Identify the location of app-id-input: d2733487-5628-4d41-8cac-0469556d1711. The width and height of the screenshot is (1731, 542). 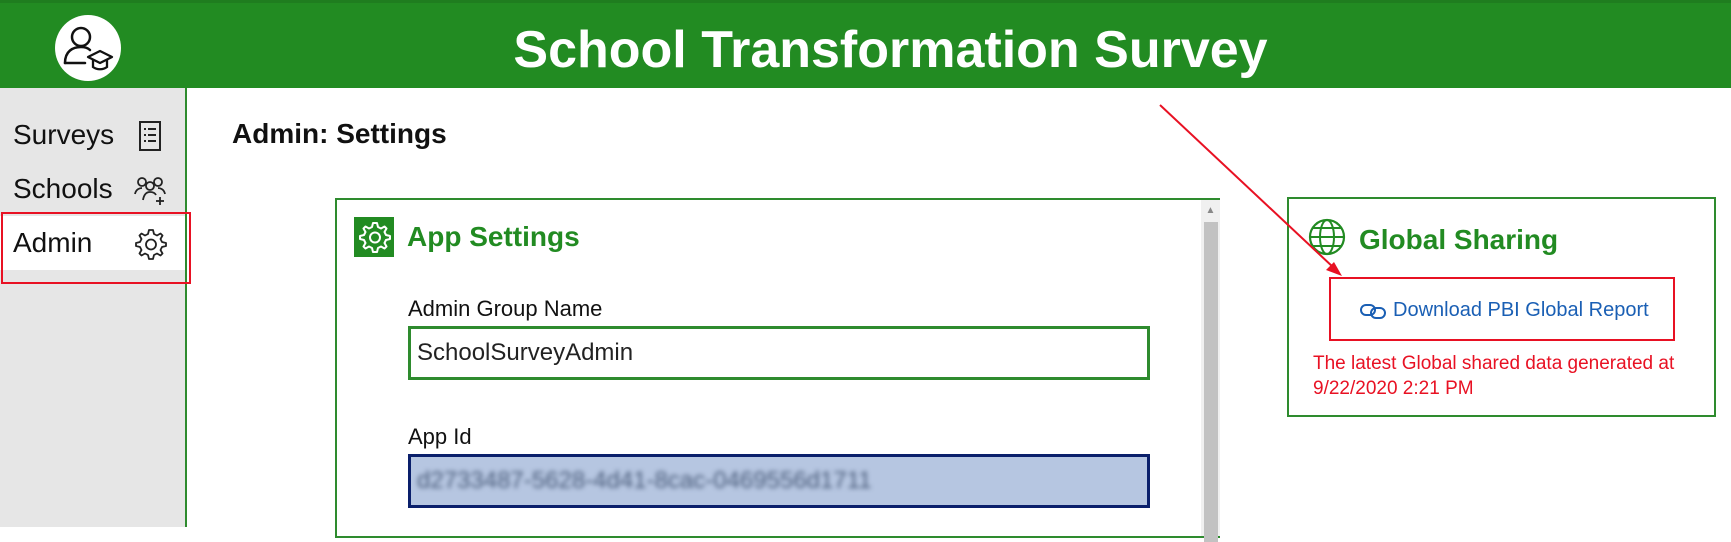
(779, 481).